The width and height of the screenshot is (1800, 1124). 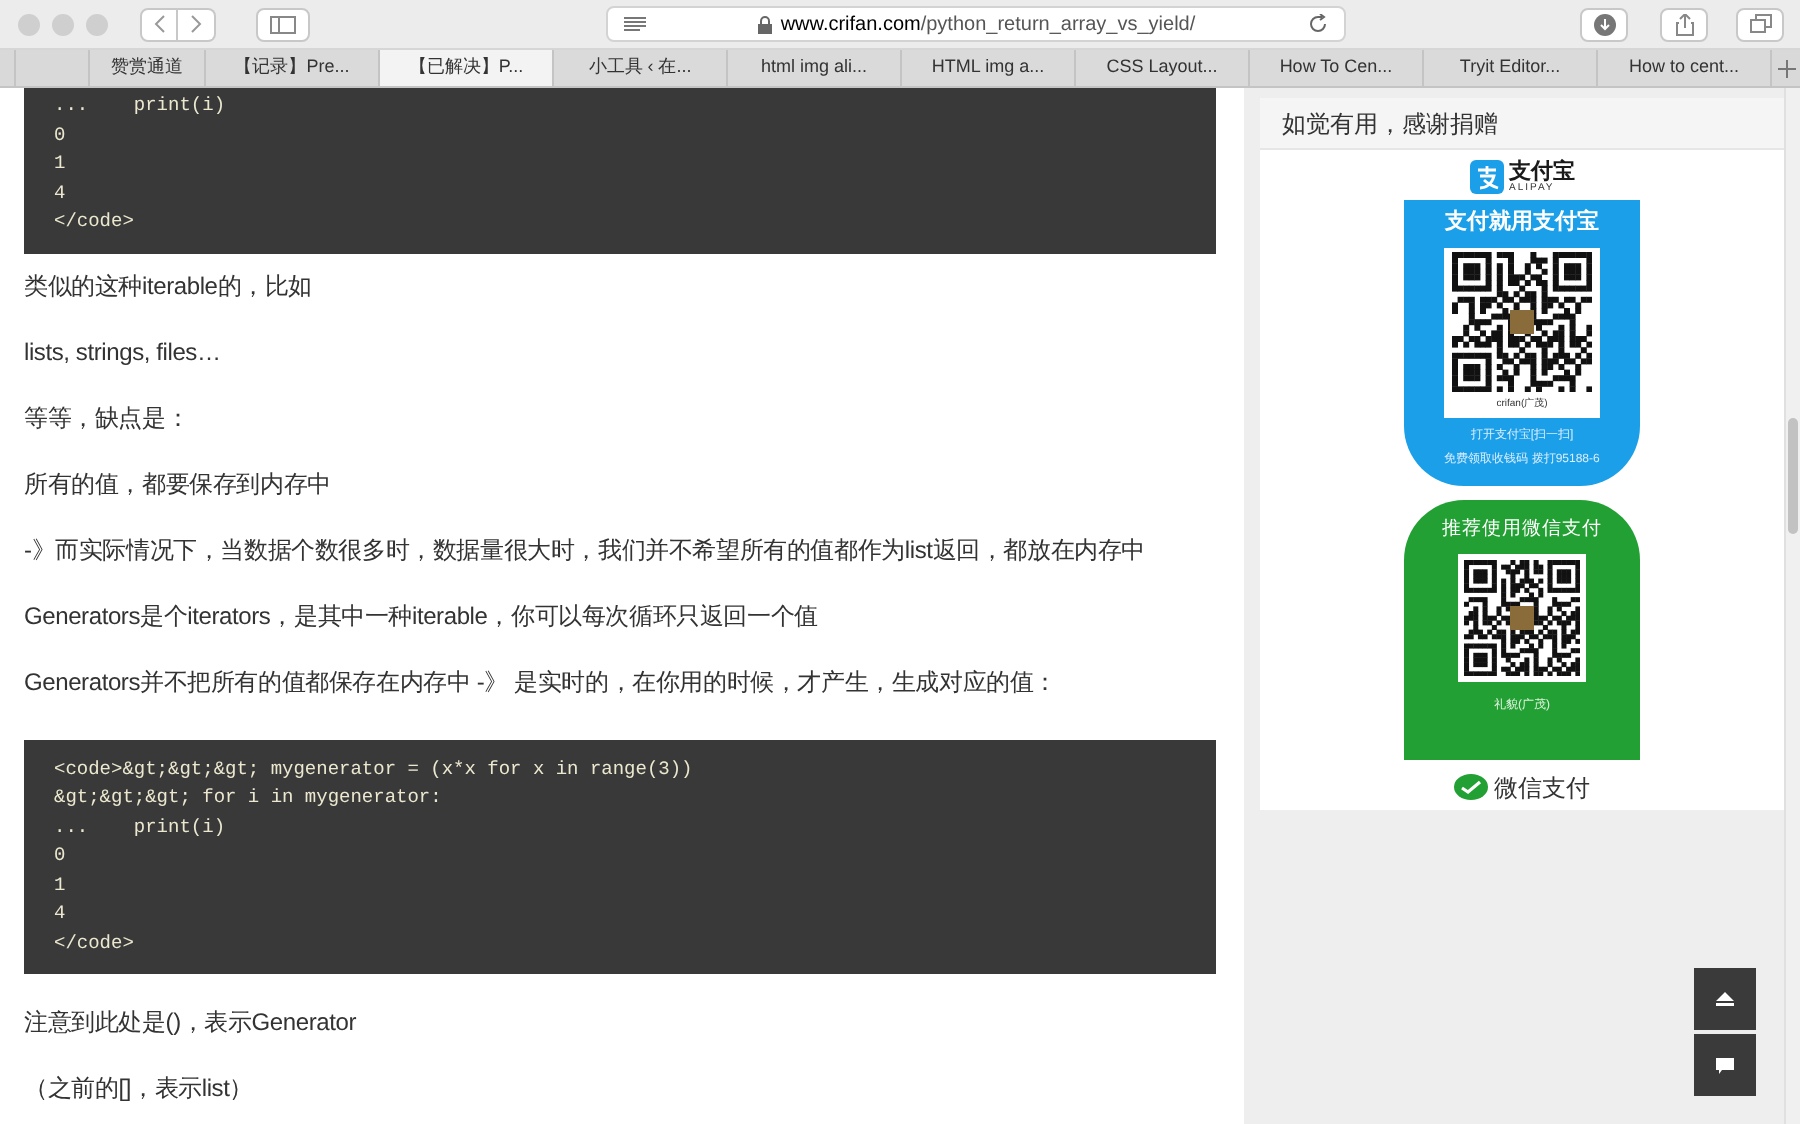 What do you see at coordinates (541, 682) in the screenshot?
I see `article-paragraph: Generators并不把所有的值都保存在内存中 -》 是实时的，在你用的时候，才产生，生成对应的值：` at bounding box center [541, 682].